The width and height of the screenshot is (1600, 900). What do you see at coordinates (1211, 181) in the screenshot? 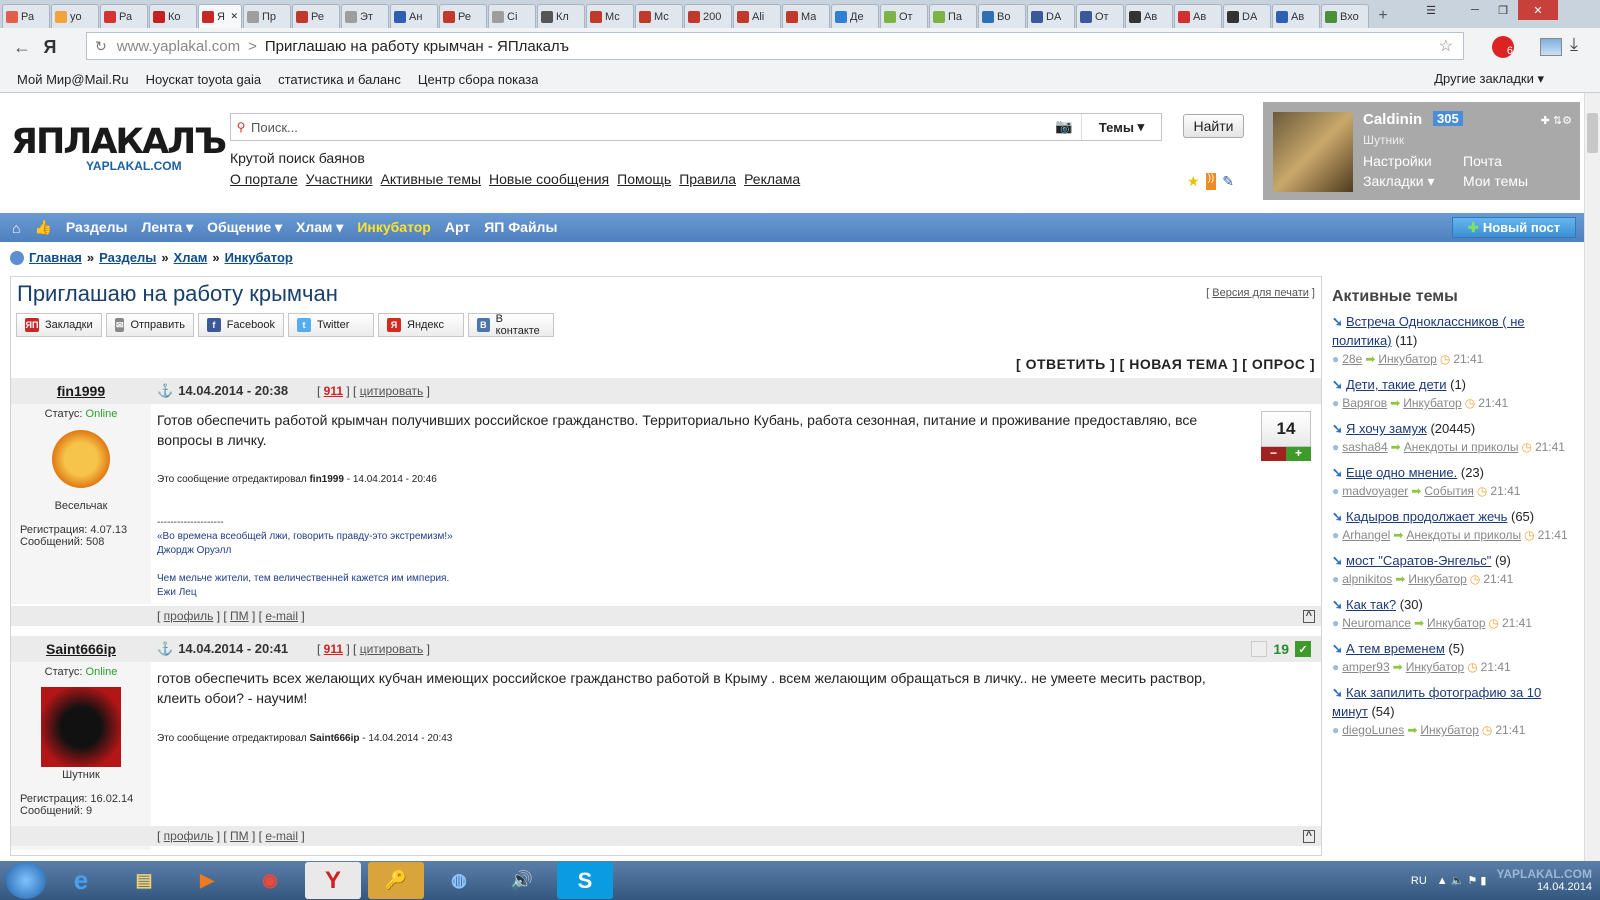
I see `rss-icon: ))` at bounding box center [1211, 181].